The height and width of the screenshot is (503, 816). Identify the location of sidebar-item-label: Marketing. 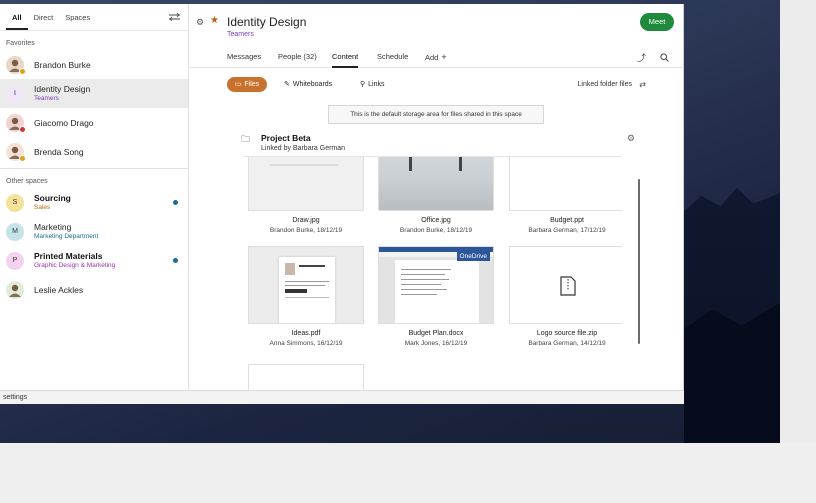
(53, 226).